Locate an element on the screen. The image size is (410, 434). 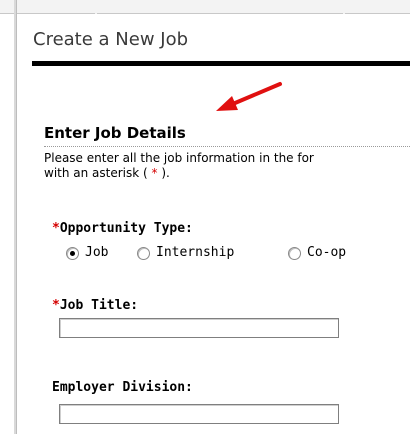
opportunity-type-label: *Opportunity Type: is located at coordinates (122, 228).